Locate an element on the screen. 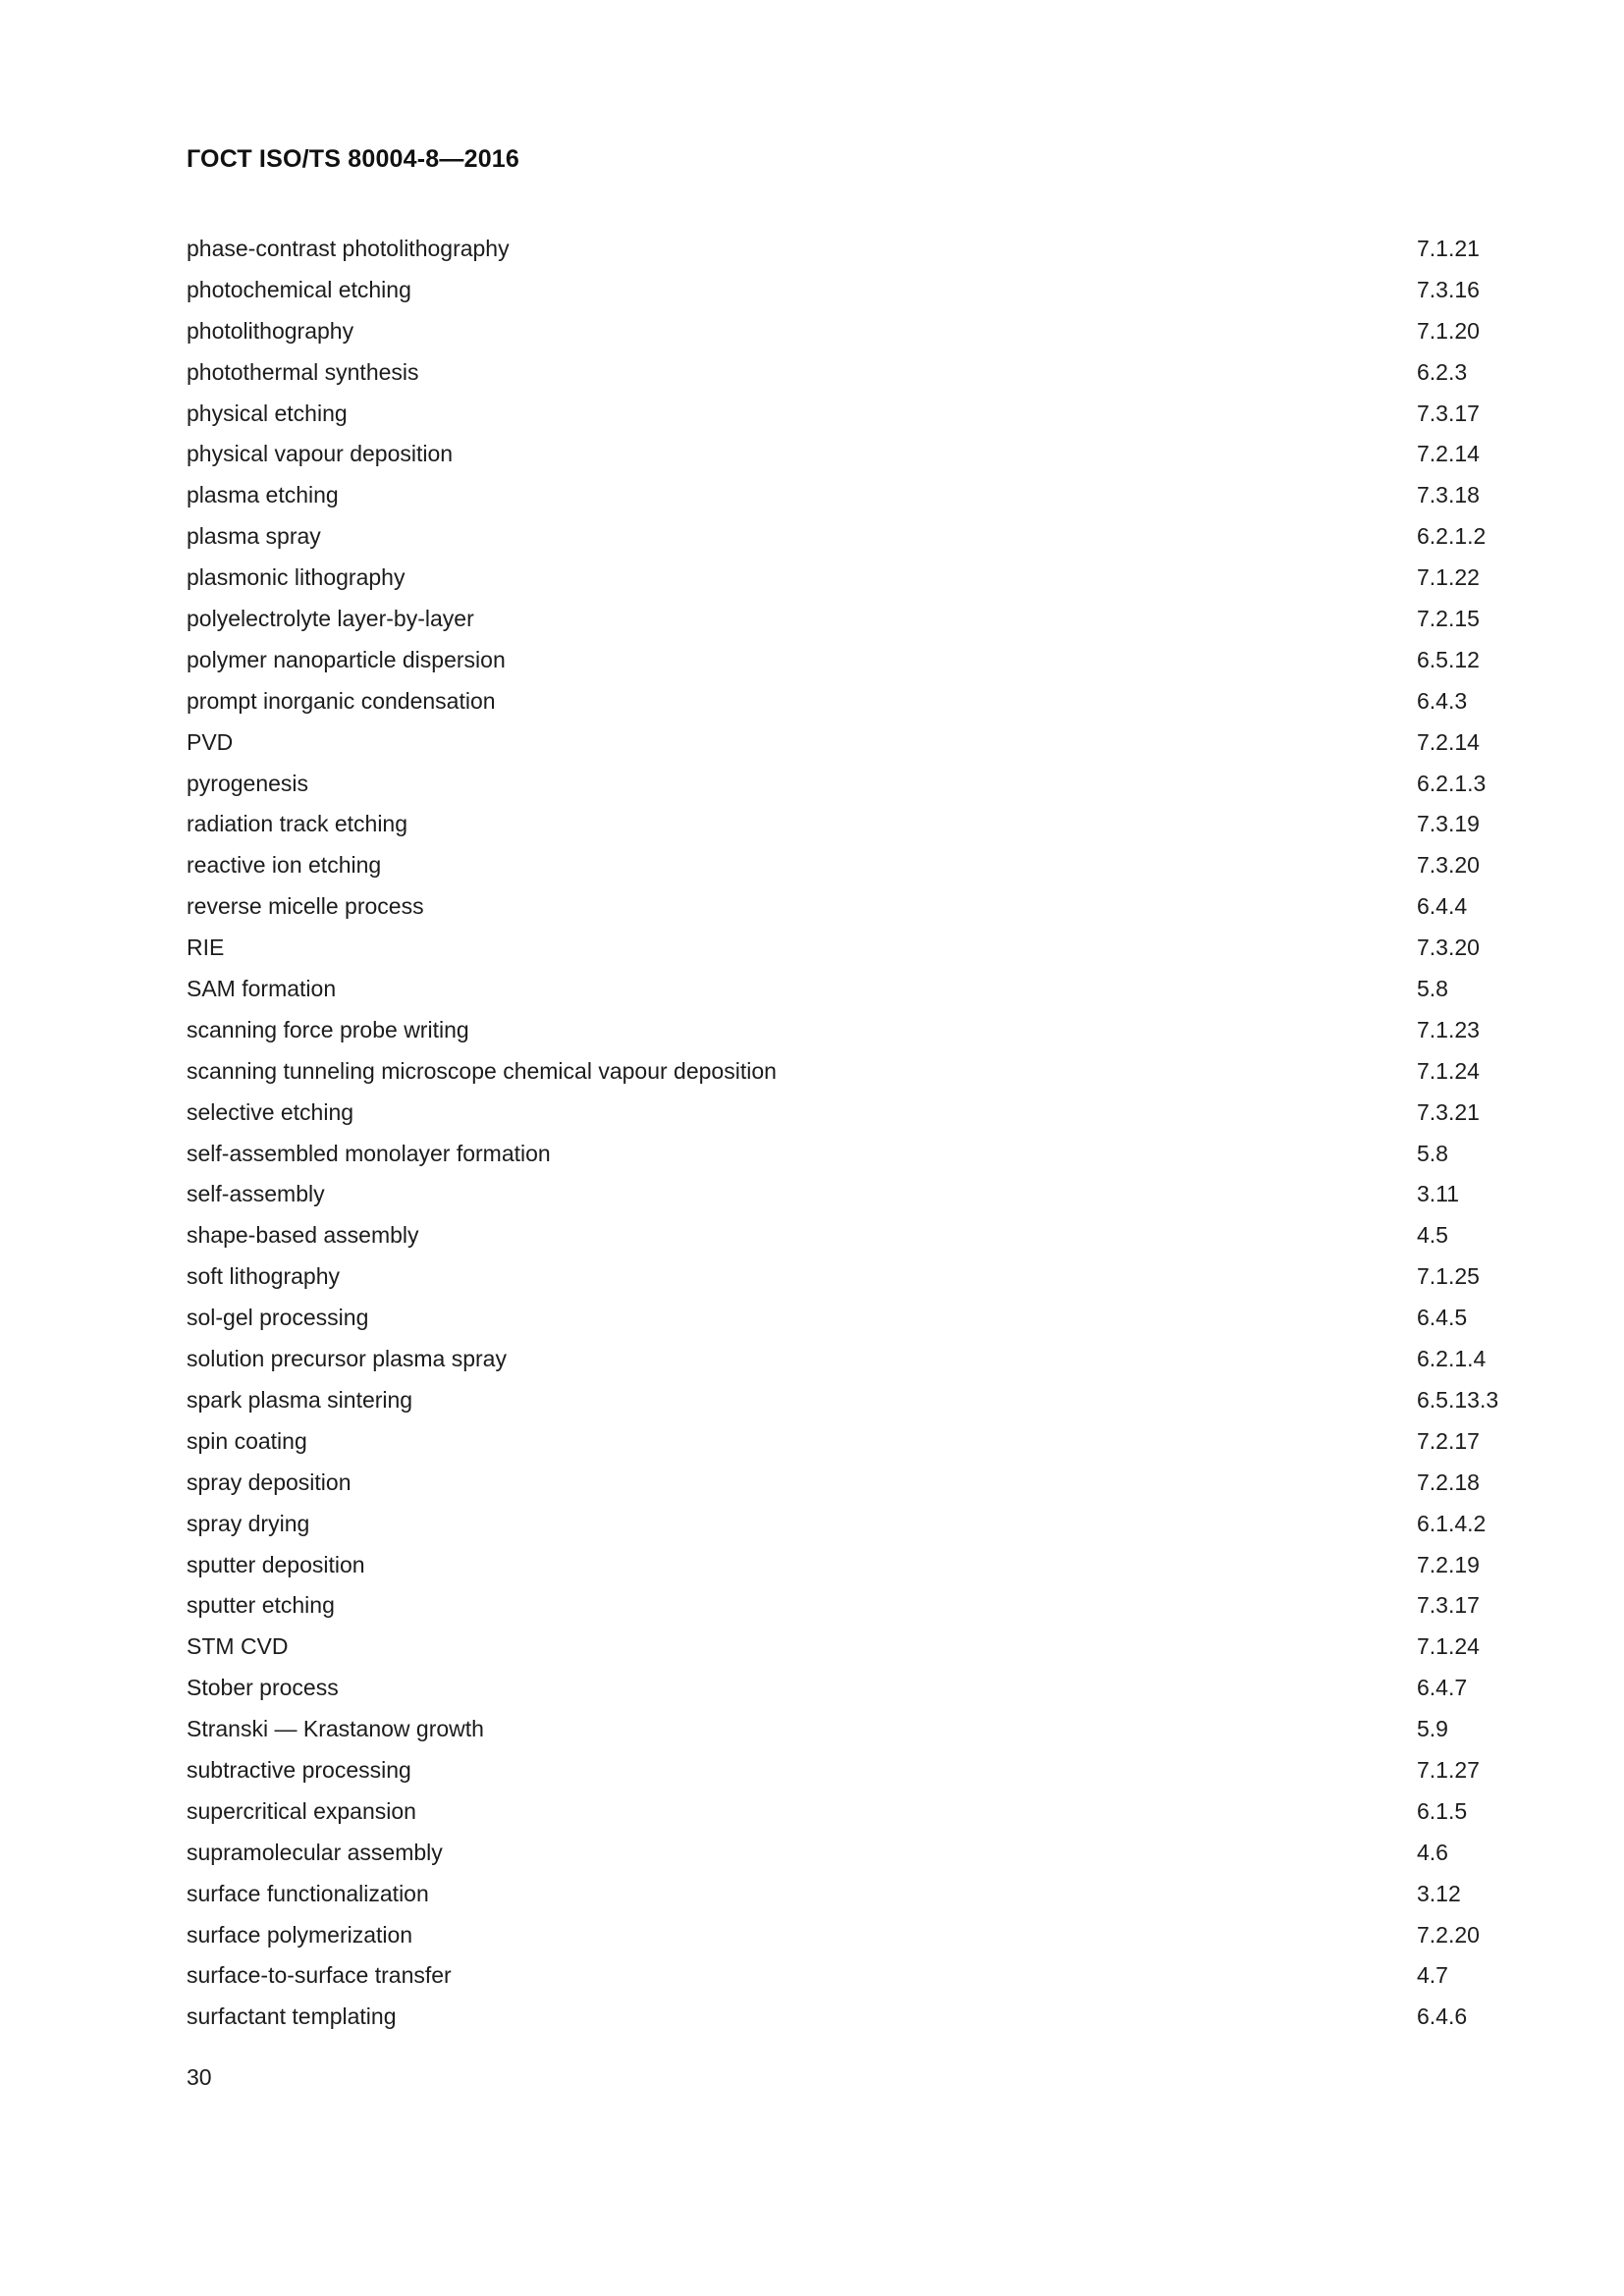 The width and height of the screenshot is (1624, 2296). index-entry-row: sol-gel processing 6.4.5 is located at coordinates (827, 1319).